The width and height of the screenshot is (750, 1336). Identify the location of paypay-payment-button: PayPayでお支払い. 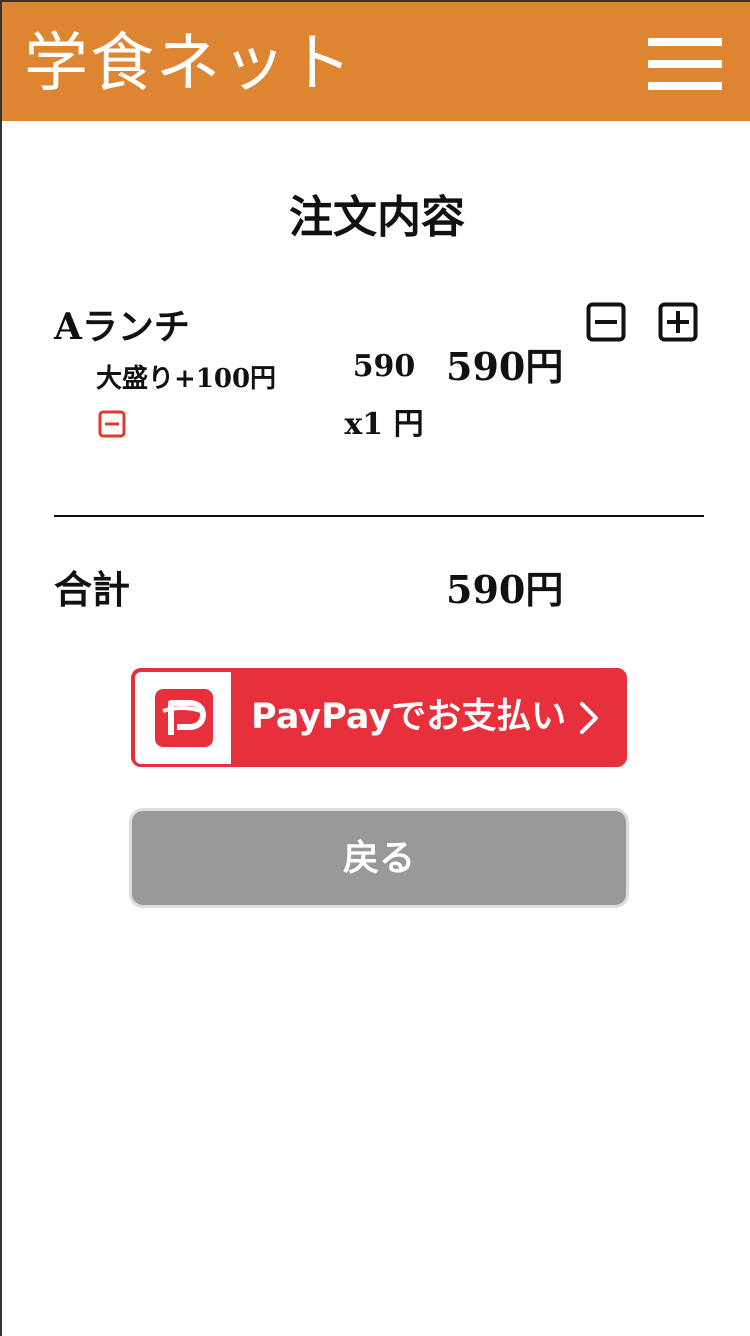
(379, 717).